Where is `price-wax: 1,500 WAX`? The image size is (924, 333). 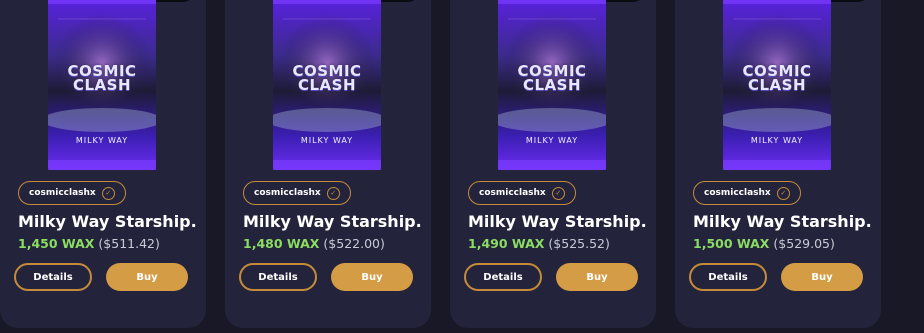
price-wax: 1,500 WAX is located at coordinates (731, 243).